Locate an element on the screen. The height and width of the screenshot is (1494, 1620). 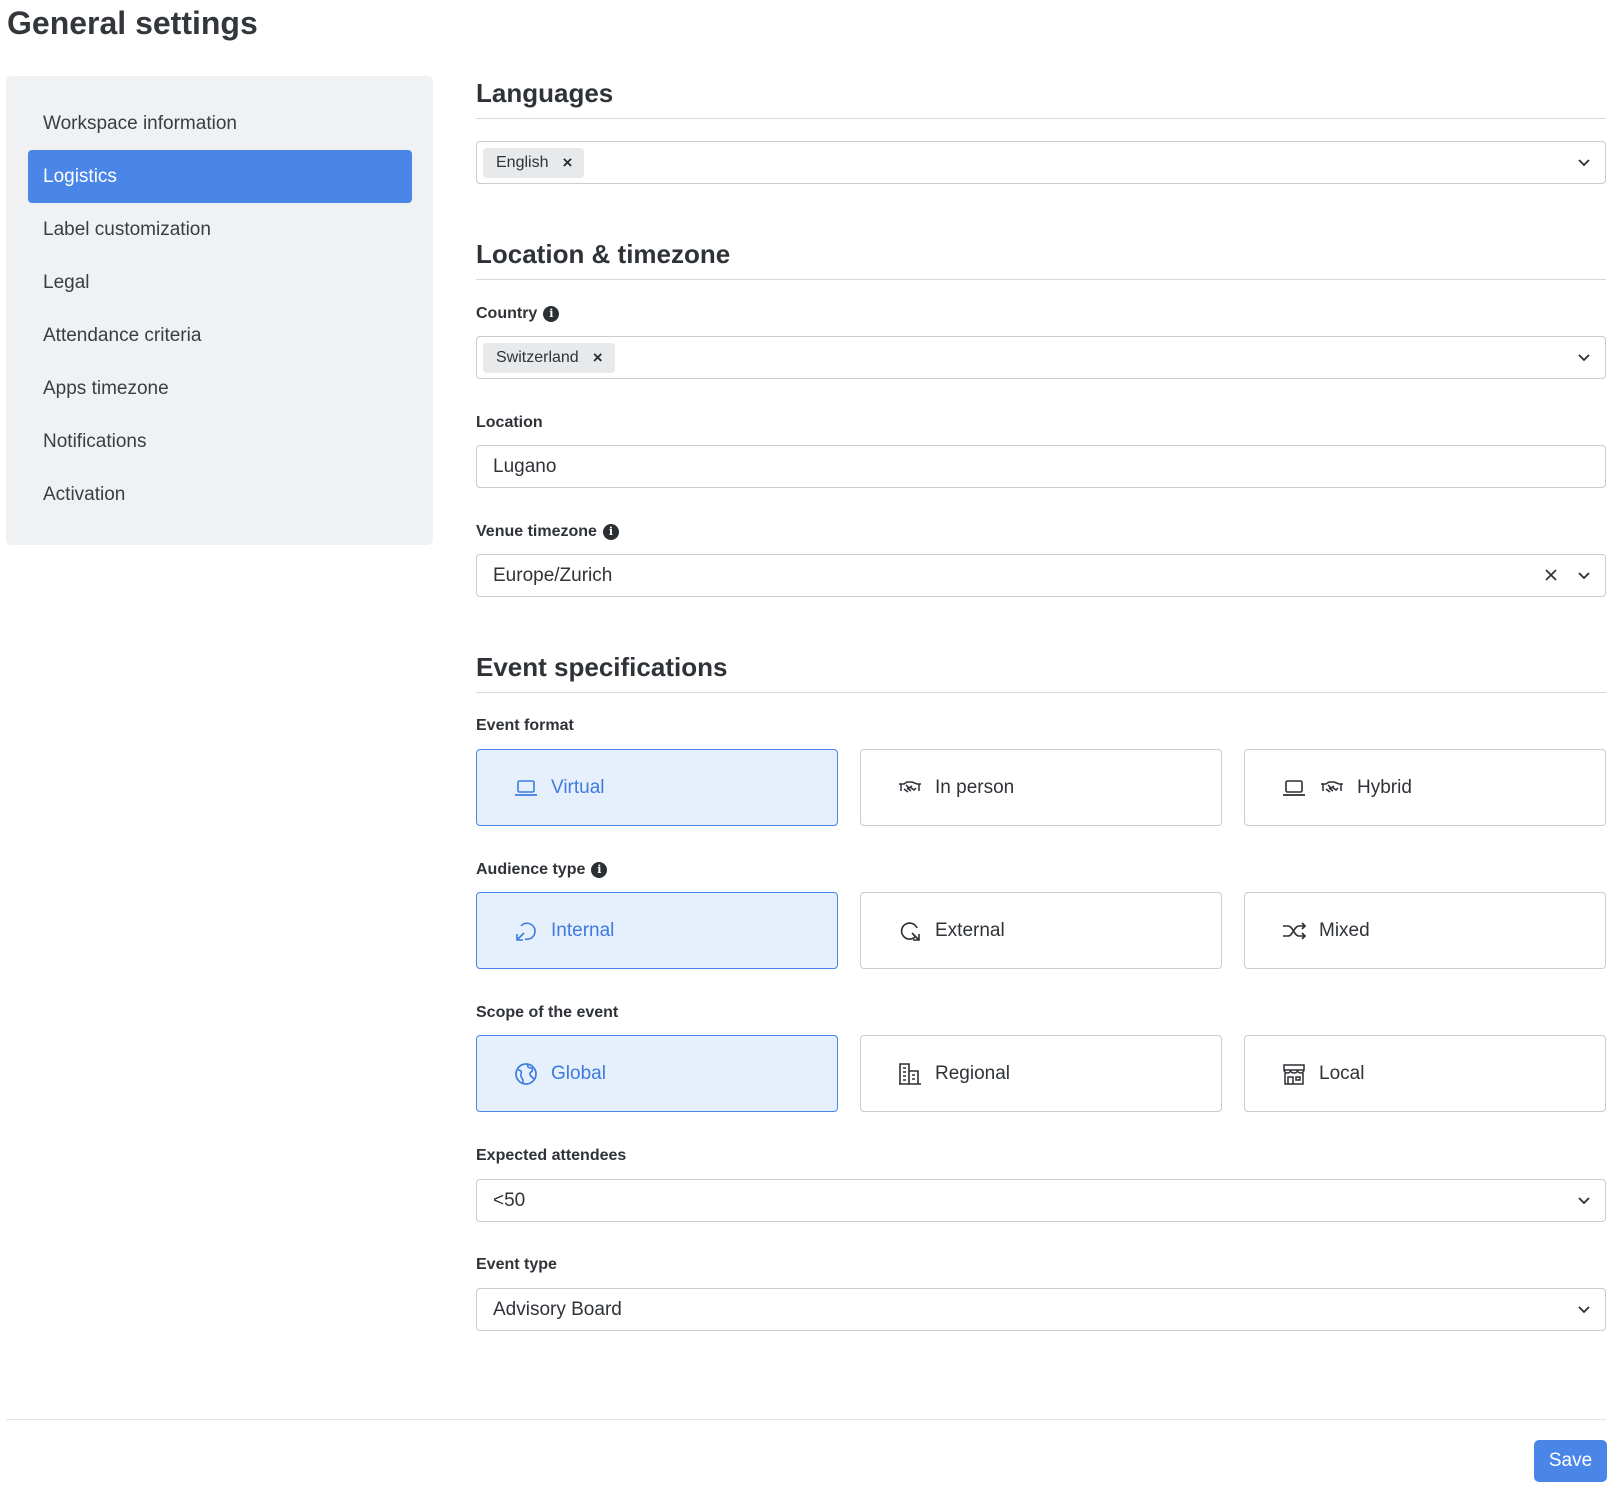
sidebar-item-apps-timezone: Apps timezone is located at coordinates (220, 388).